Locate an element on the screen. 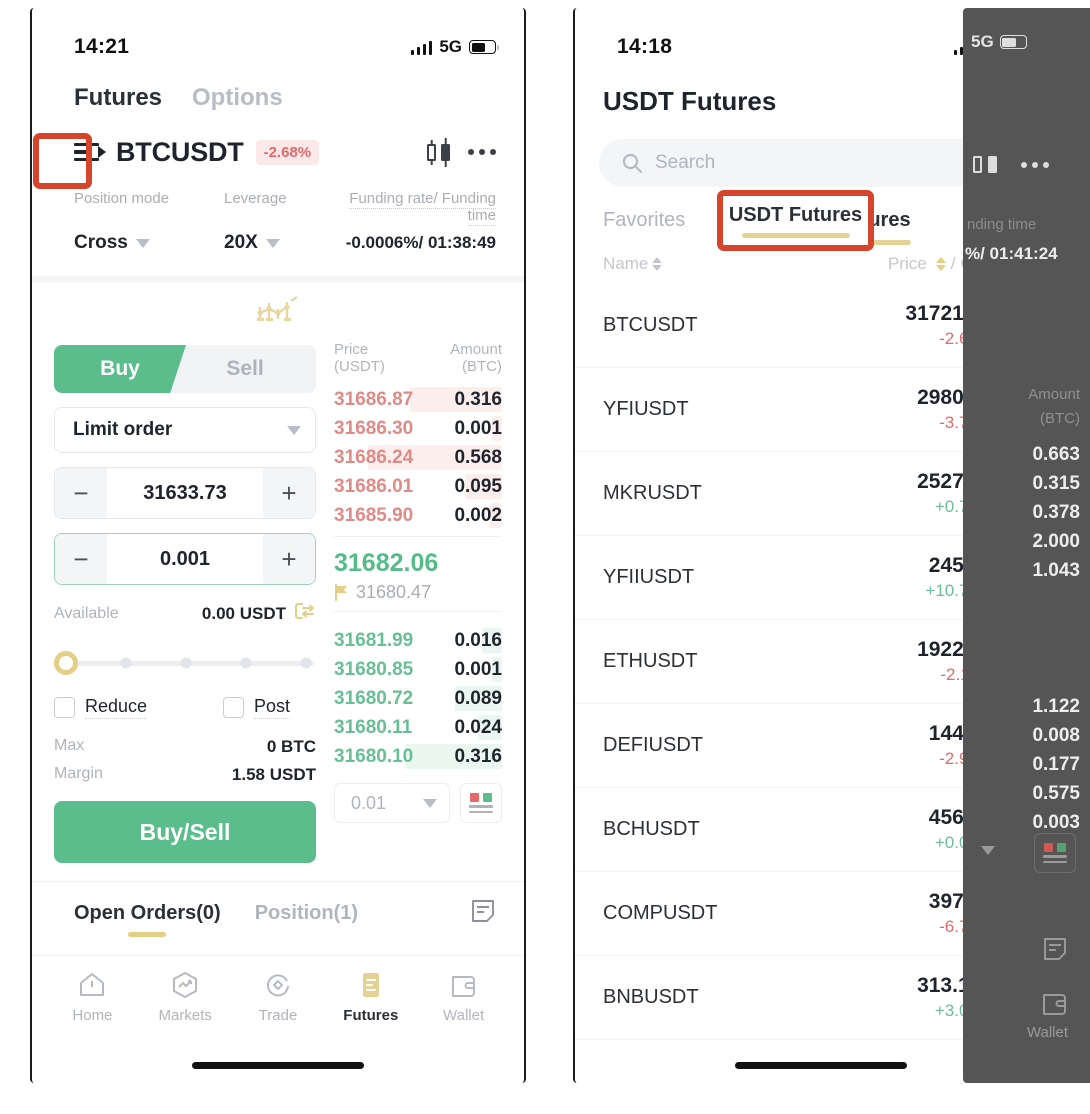  index-price-row: 31680.47 is located at coordinates (418, 592).